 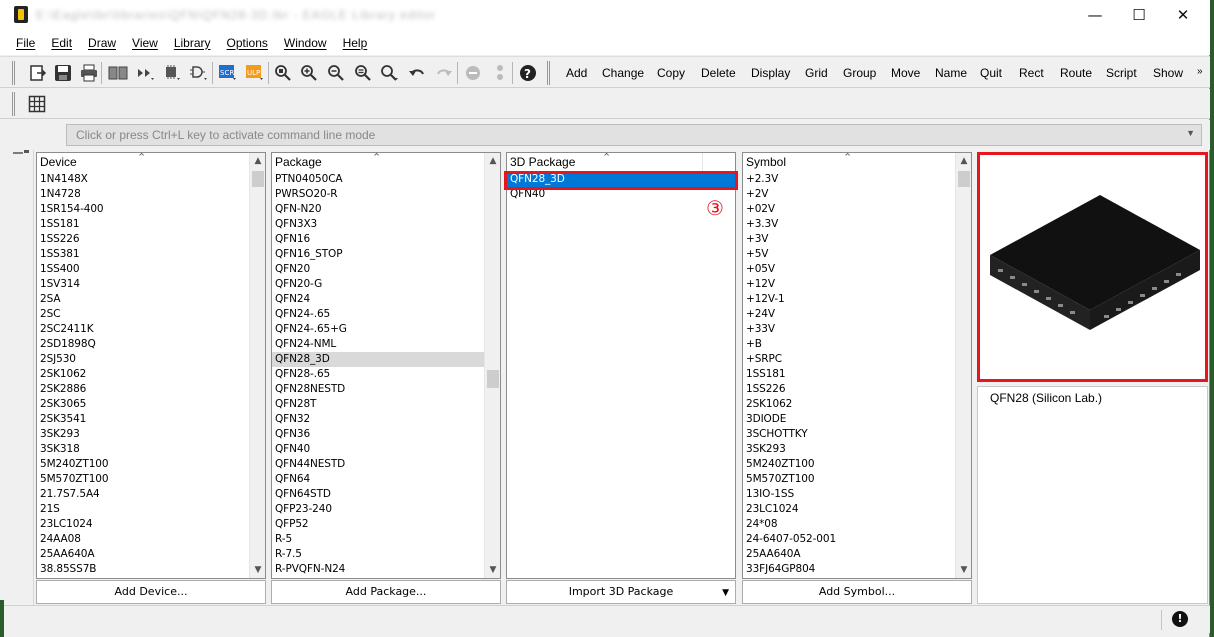 What do you see at coordinates (378, 314) in the screenshot?
I see `package-list-item: QFN24-.65` at bounding box center [378, 314].